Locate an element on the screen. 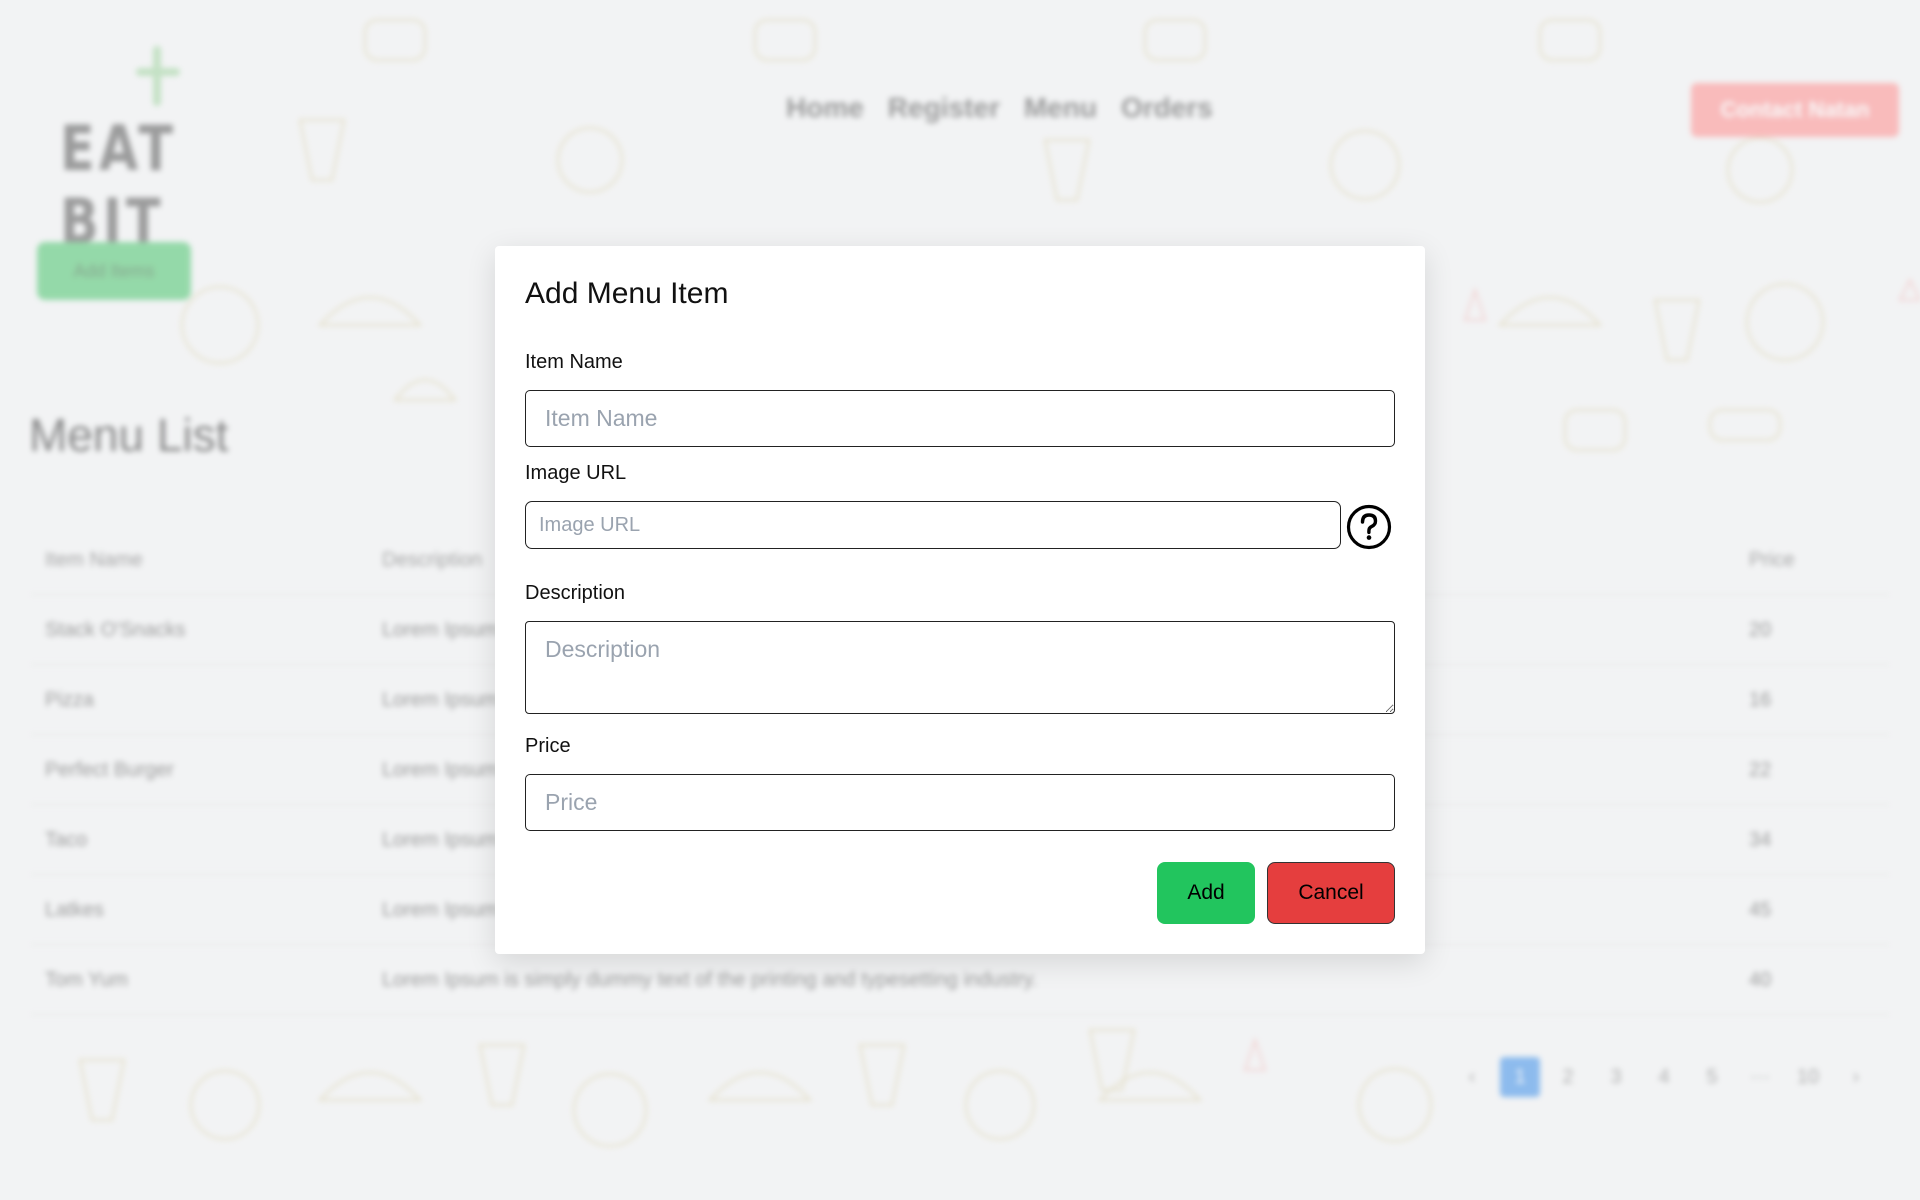 The image size is (1920, 1200). pagination-page: 5 is located at coordinates (1712, 1077).